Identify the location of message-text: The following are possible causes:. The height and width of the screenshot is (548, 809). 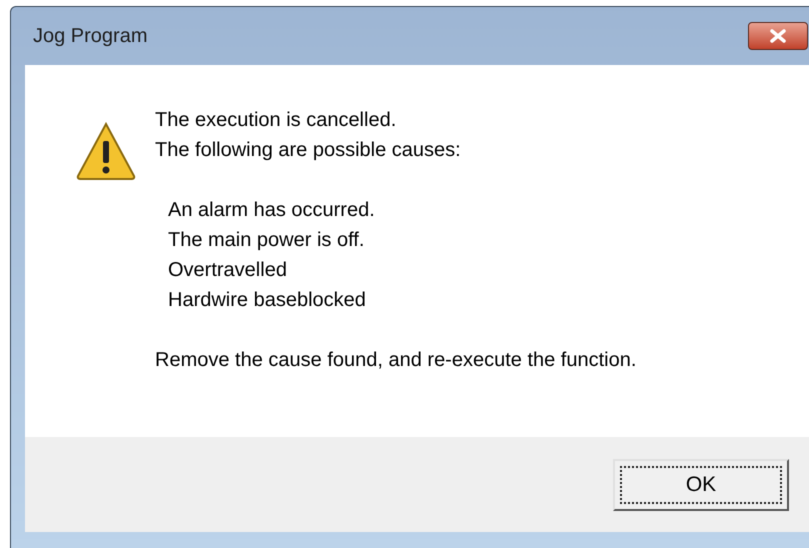
(308, 150).